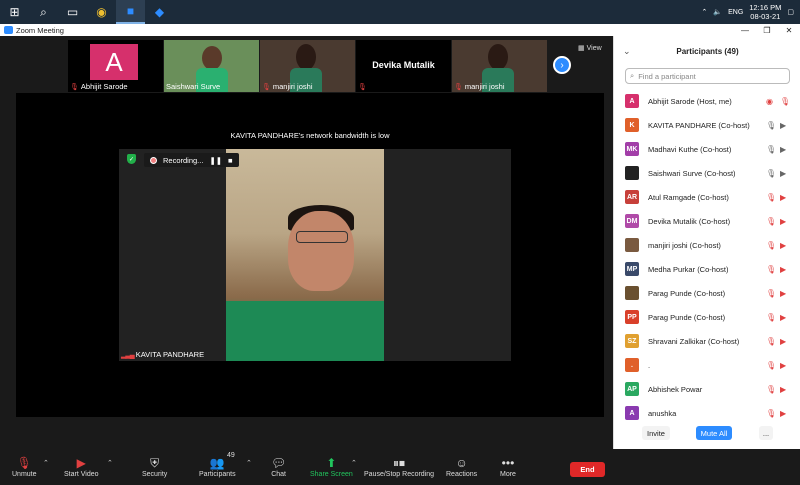  I want to click on thumbnail-tile: Devika Mutalik 🎙︎, so click(403, 66).